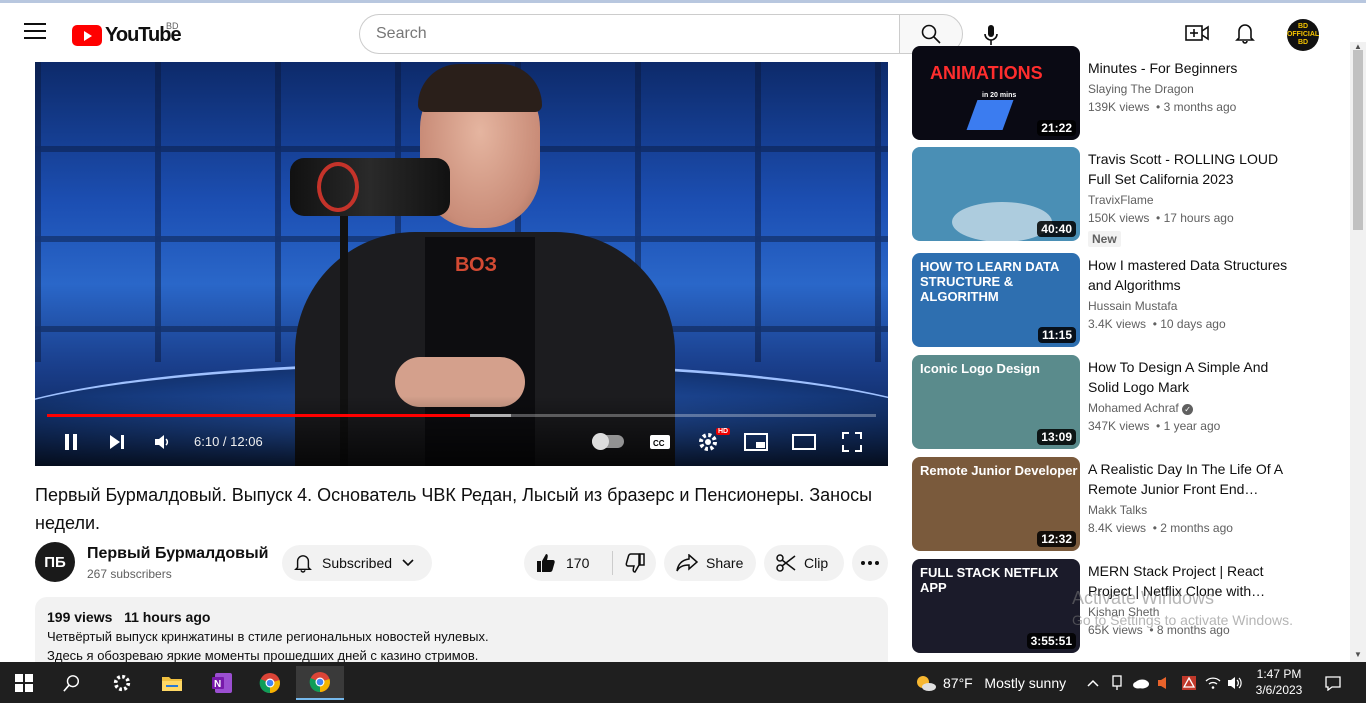  I want to click on onenote-icon: N, so click(222, 683).